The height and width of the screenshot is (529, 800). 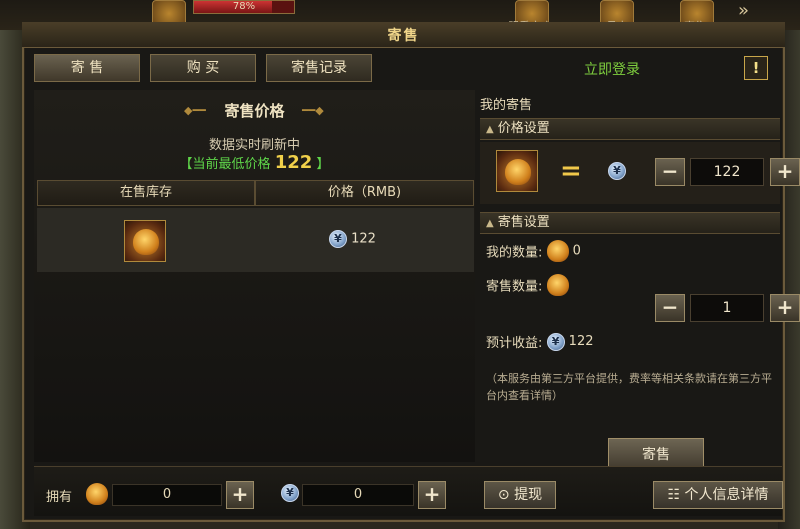 What do you see at coordinates (674, 495) in the screenshot?
I see `profile-icon: ☷` at bounding box center [674, 495].